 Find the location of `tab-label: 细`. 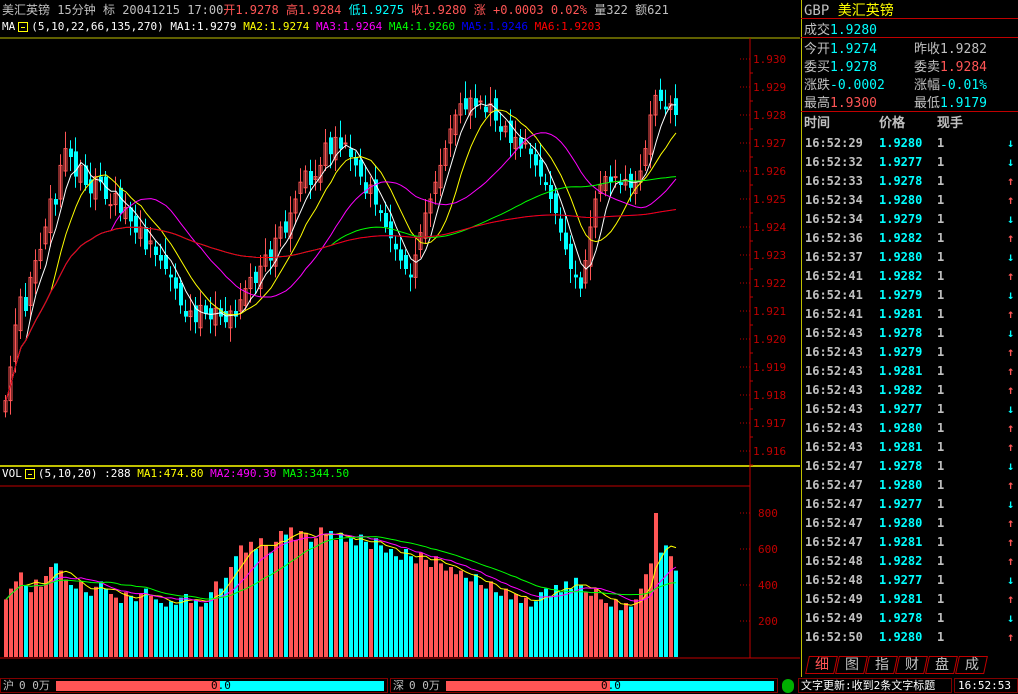

tab-label: 细 is located at coordinates (821, 665).